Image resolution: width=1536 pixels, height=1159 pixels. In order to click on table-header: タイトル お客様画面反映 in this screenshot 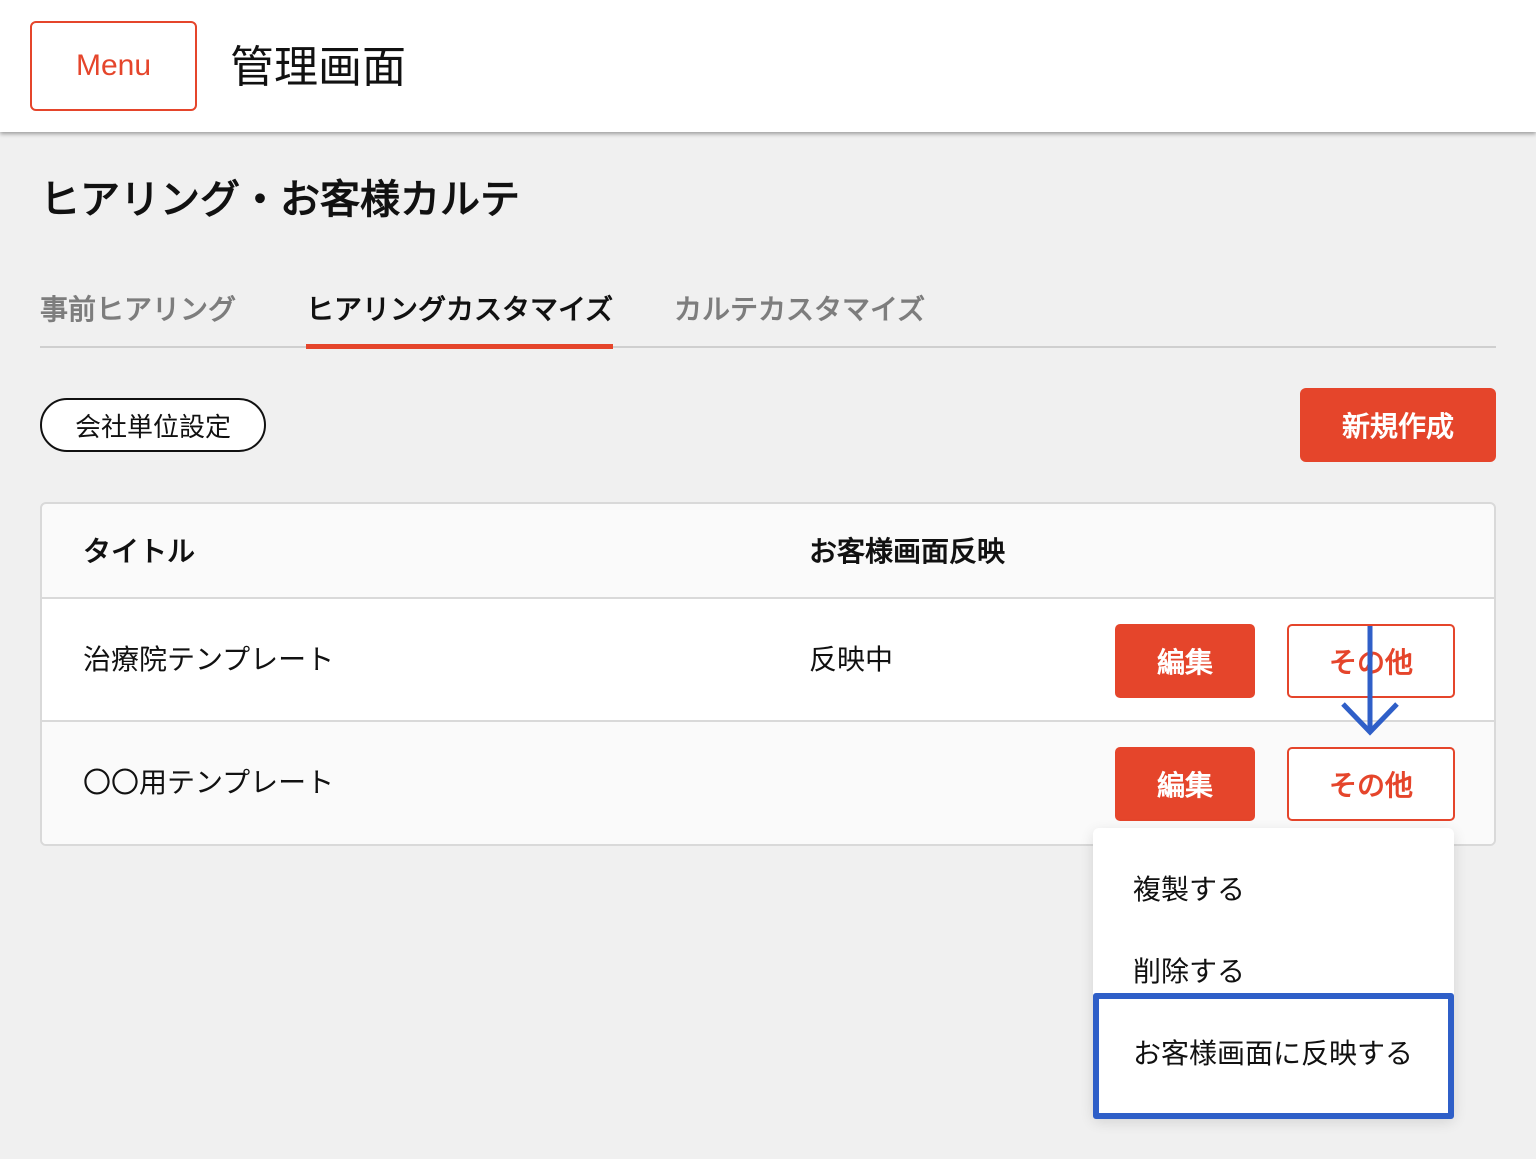, I will do `click(768, 551)`.